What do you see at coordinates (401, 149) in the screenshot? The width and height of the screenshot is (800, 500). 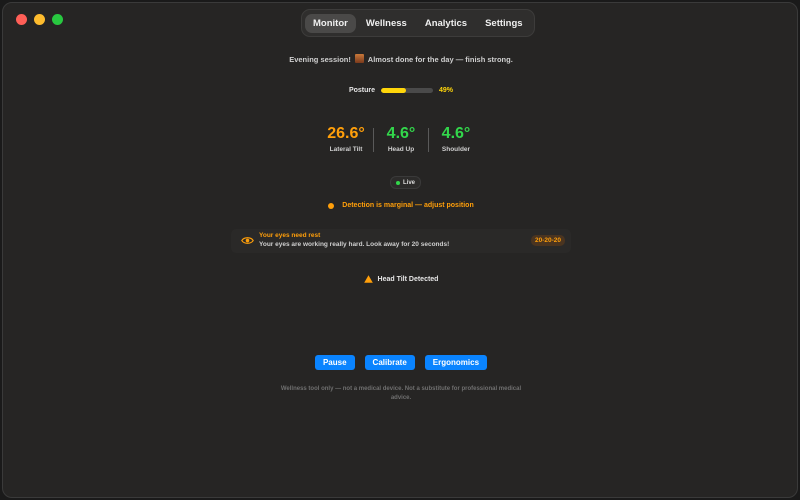 I see `metric-label: Head Up` at bounding box center [401, 149].